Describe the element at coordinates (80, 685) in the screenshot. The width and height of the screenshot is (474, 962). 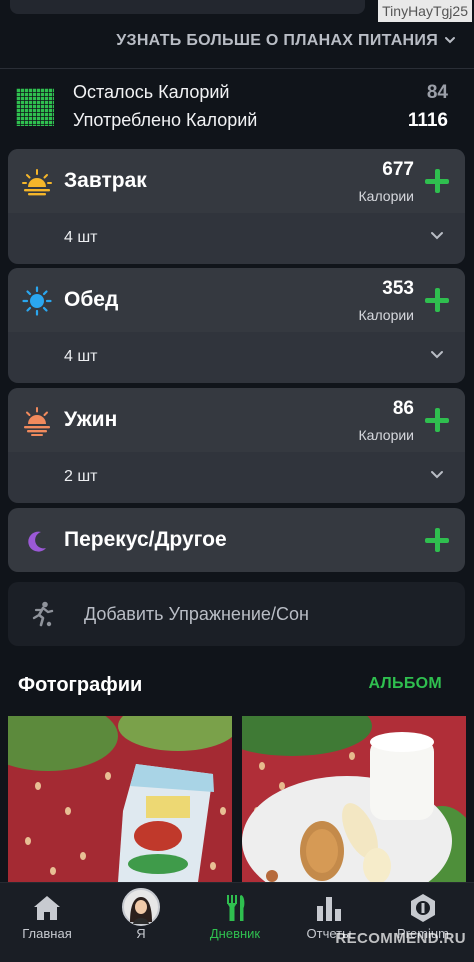
I see `photos-title: Фотографии` at that location.